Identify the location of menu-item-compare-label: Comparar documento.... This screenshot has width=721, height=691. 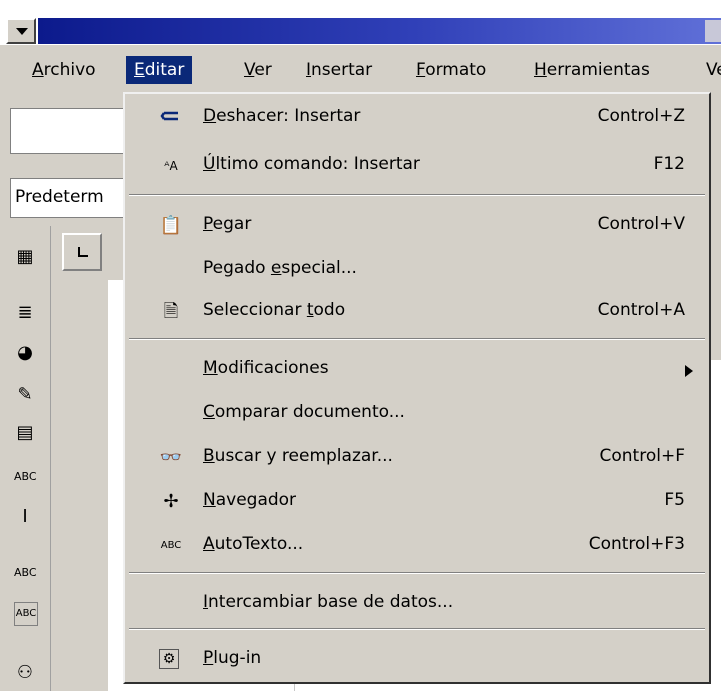
(304, 412).